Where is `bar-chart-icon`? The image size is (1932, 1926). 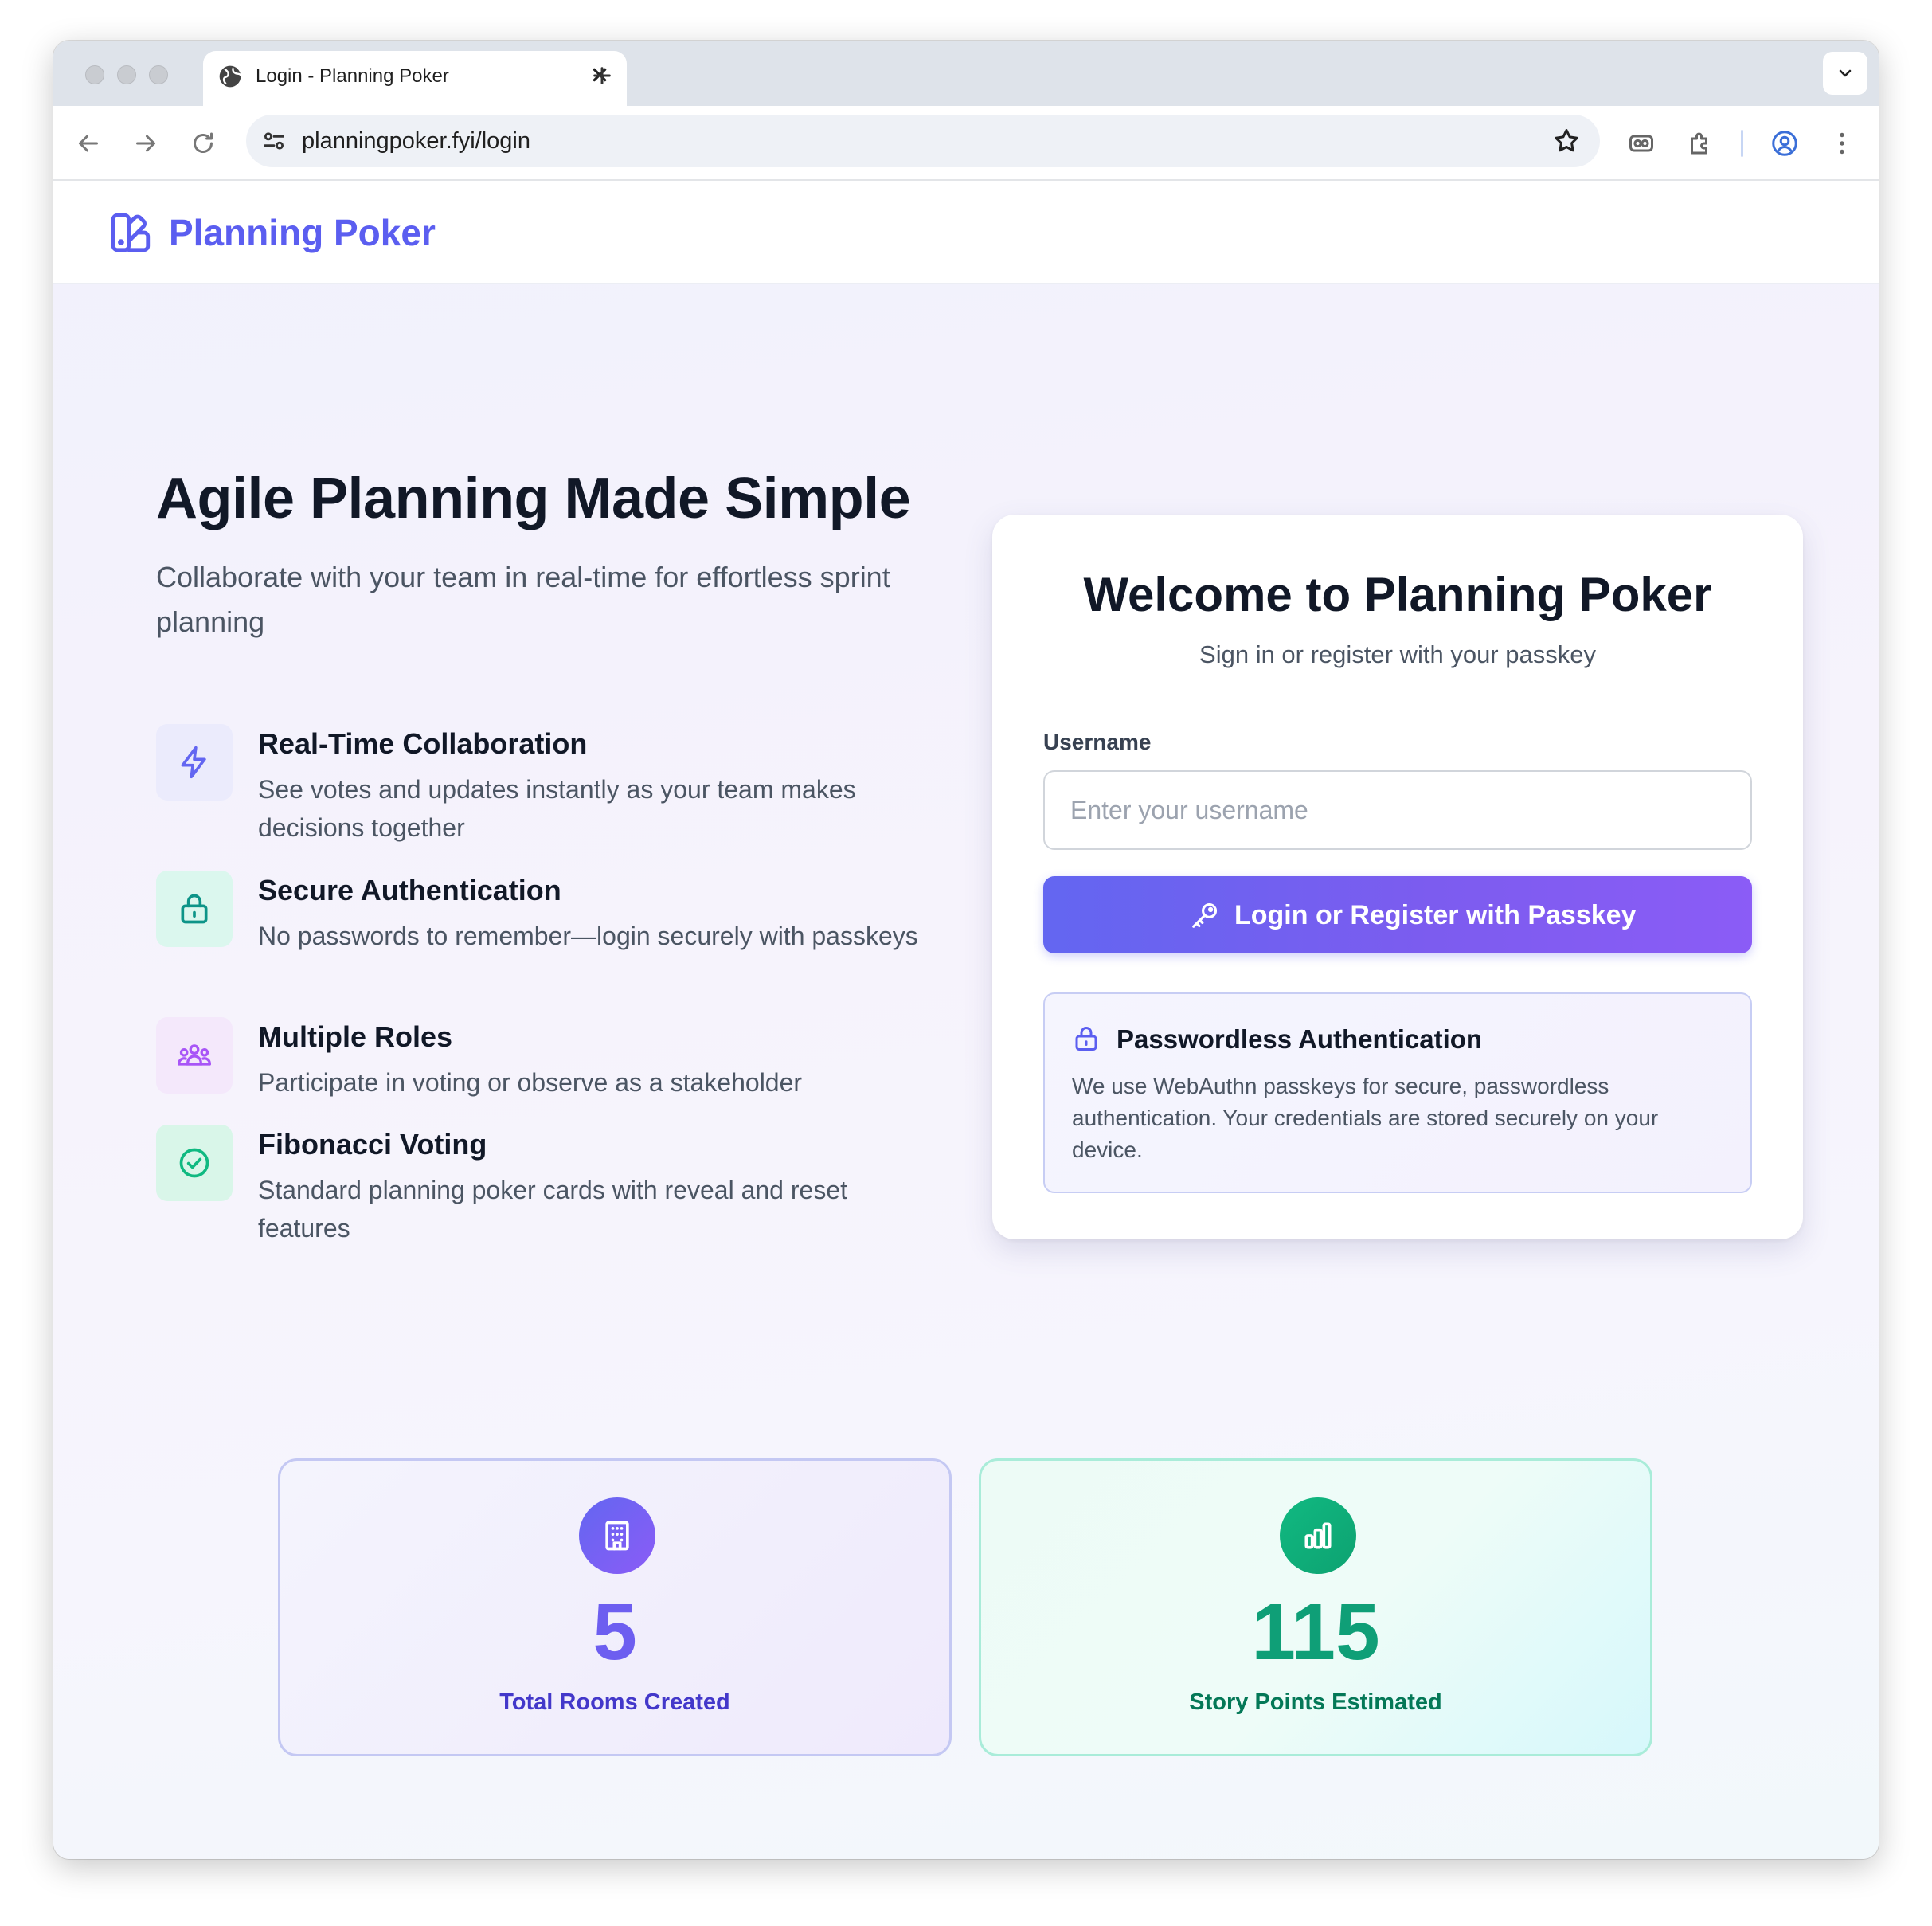 bar-chart-icon is located at coordinates (1318, 1535).